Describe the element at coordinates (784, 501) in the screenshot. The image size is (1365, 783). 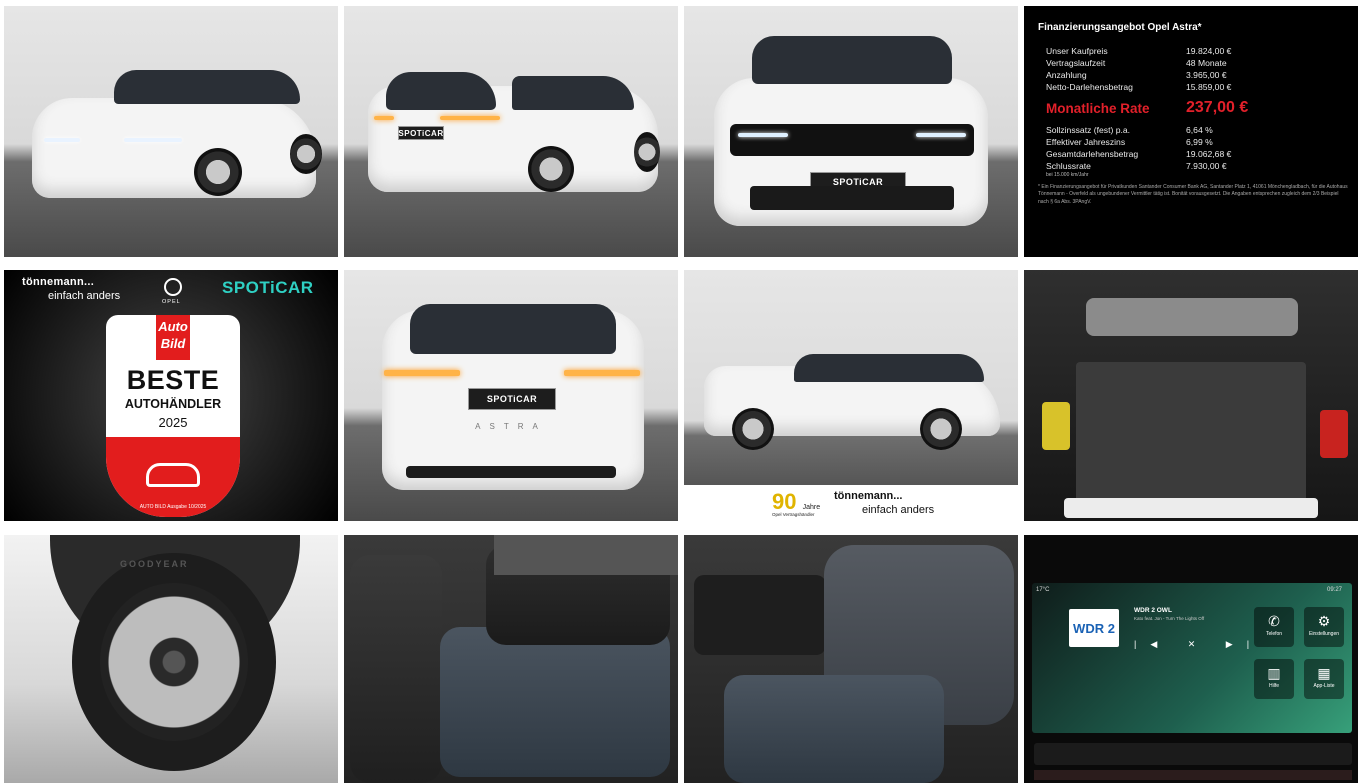
I see `anniversary-number: 90` at that location.